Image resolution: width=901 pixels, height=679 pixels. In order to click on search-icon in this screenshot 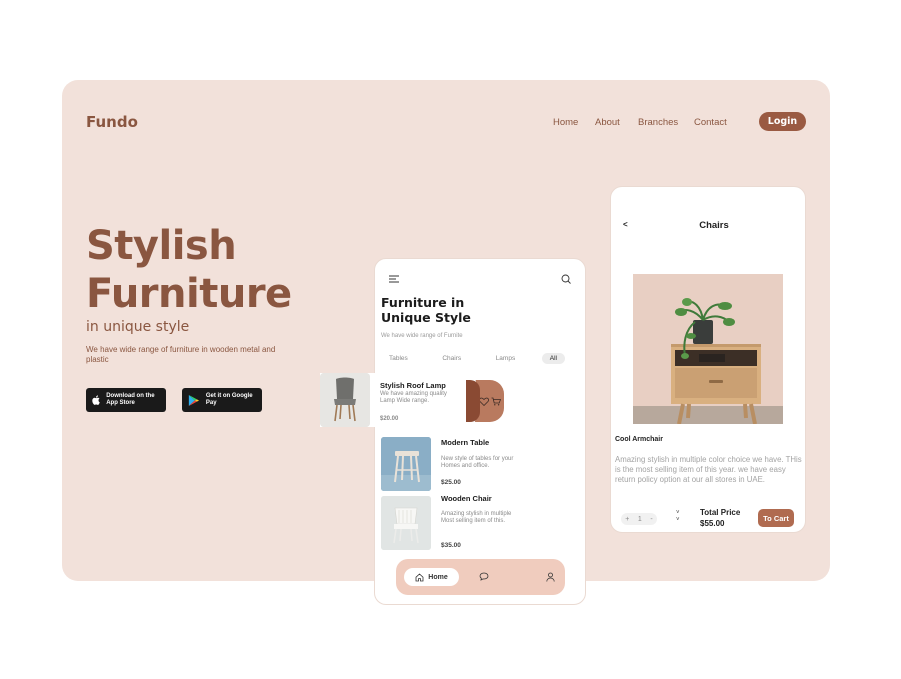, I will do `click(566, 279)`.